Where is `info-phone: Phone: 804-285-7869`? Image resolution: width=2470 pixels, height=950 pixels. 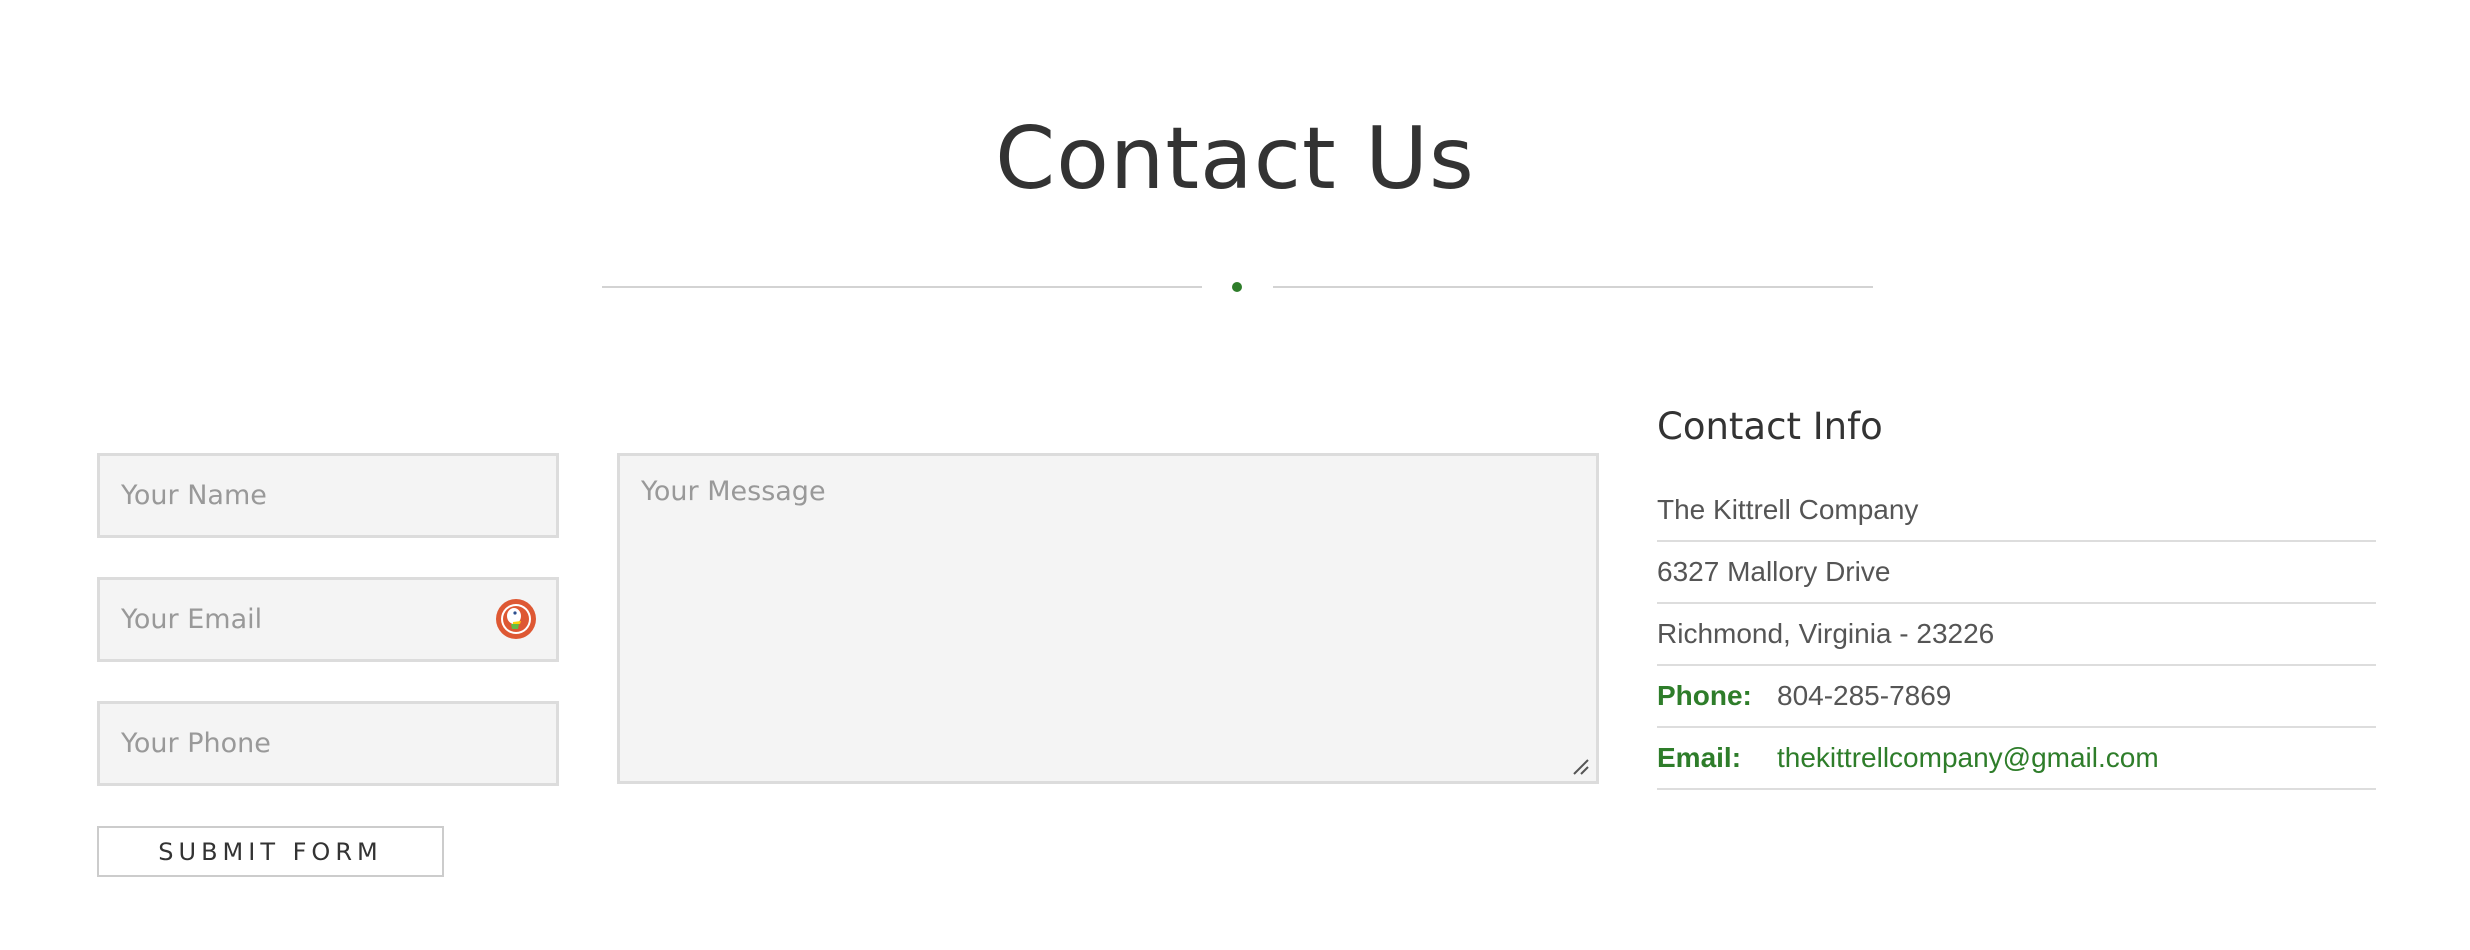 info-phone: Phone: 804-285-7869 is located at coordinates (2016, 697).